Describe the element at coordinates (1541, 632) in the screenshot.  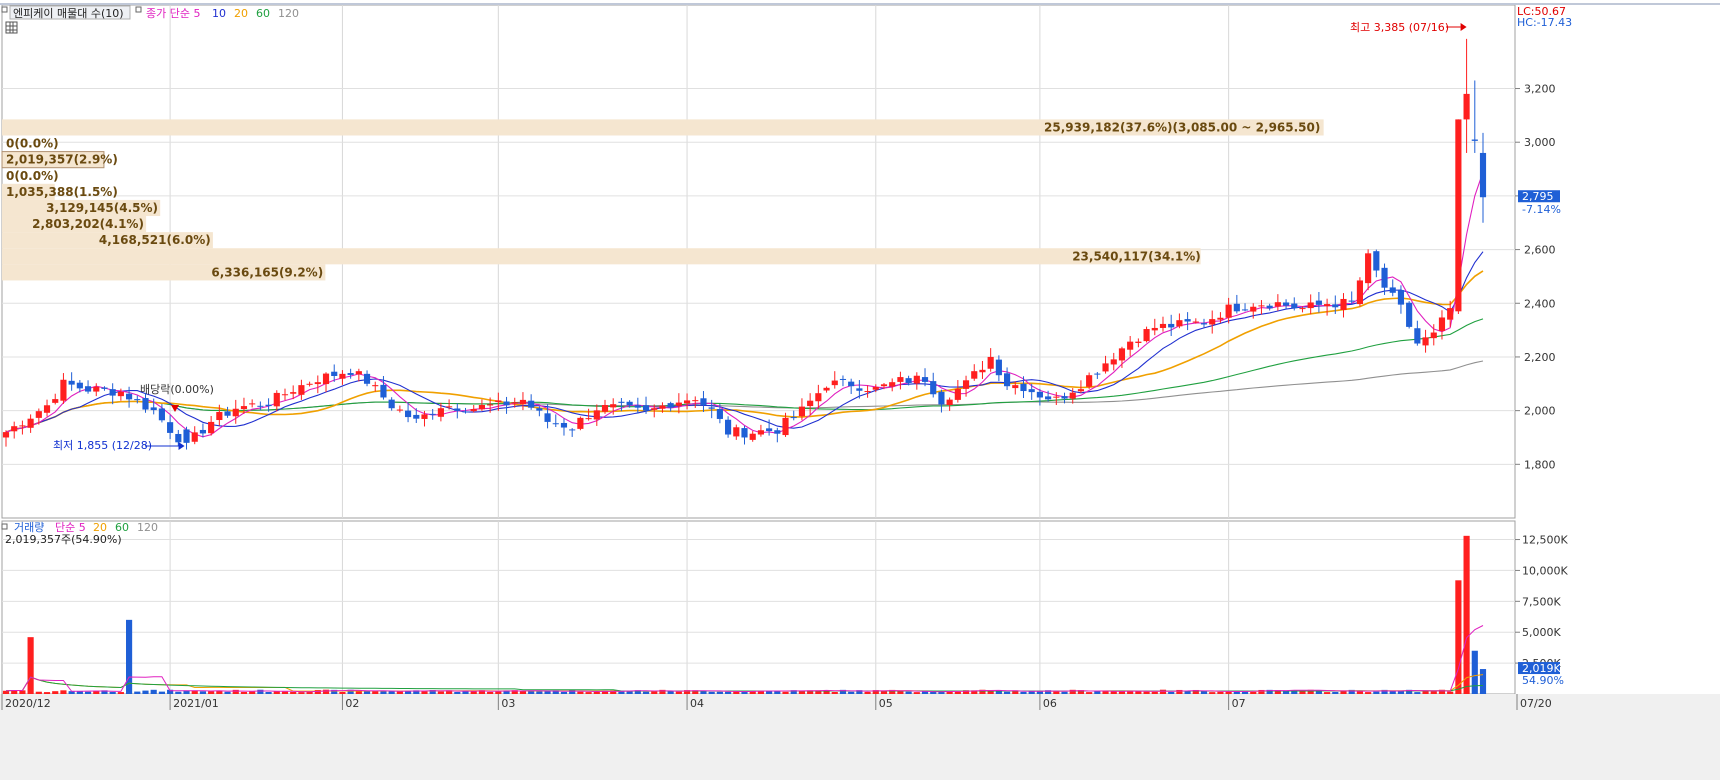
I see `volume-tick-label: 5,000K` at that location.